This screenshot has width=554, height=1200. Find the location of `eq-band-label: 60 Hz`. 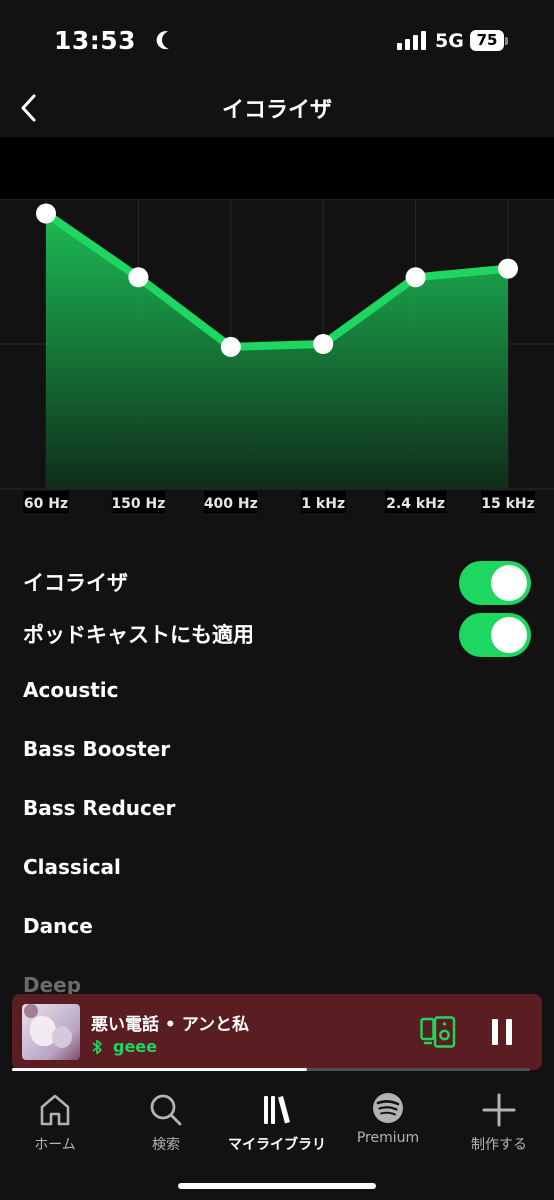

eq-band-label: 60 Hz is located at coordinates (46, 504).